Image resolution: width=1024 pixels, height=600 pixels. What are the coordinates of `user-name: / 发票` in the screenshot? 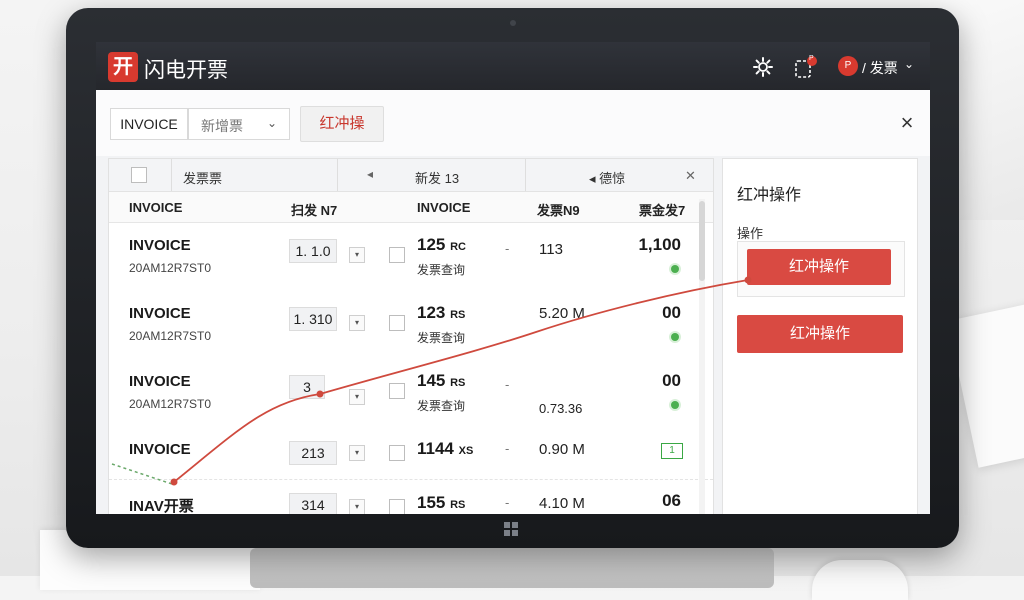 It's located at (880, 68).